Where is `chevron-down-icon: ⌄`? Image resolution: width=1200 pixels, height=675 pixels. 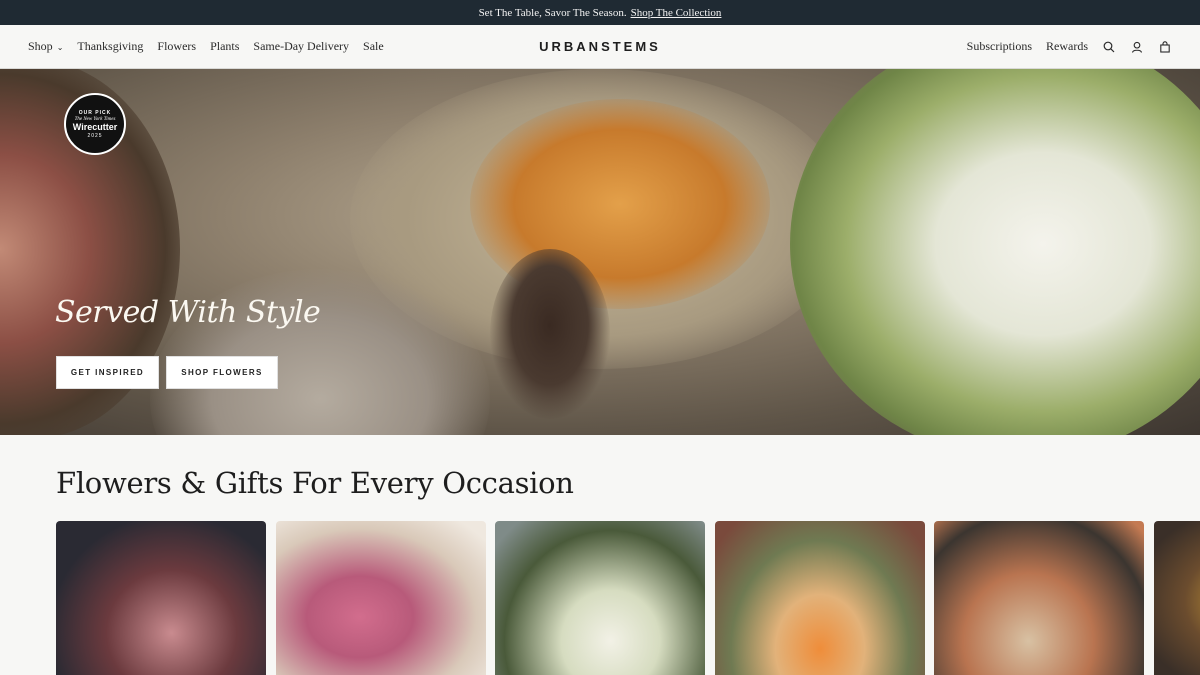
chevron-down-icon: ⌄ is located at coordinates (60, 47).